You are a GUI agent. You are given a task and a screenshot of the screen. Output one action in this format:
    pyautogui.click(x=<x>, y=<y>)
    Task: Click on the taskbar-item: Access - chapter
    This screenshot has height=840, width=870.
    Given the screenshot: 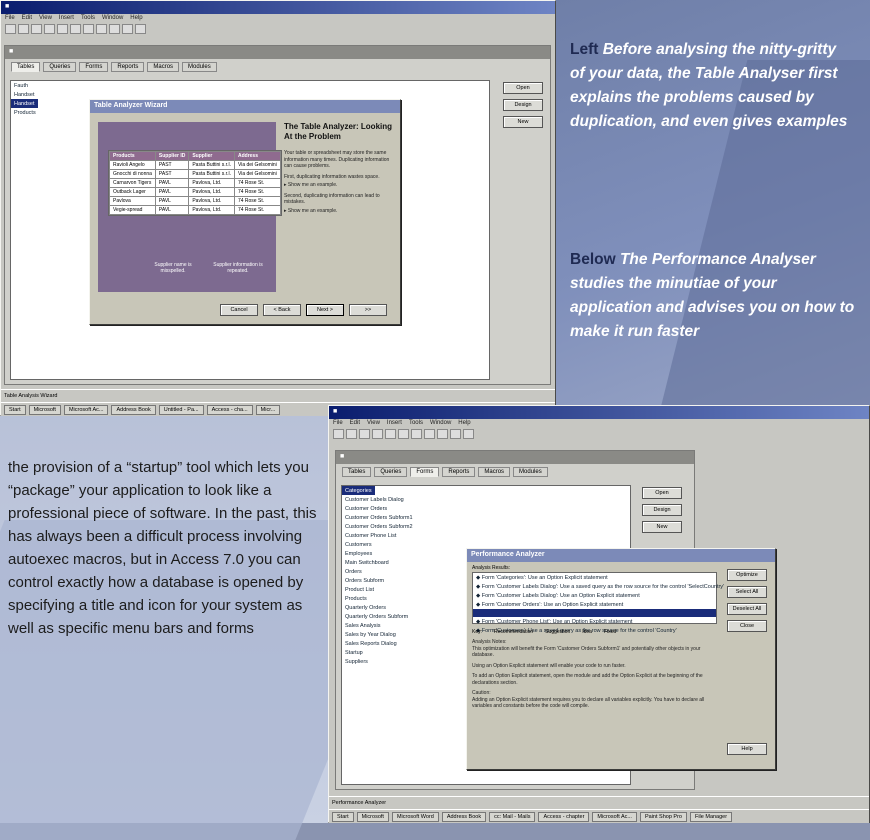 What is the action you would take?
    pyautogui.click(x=564, y=816)
    